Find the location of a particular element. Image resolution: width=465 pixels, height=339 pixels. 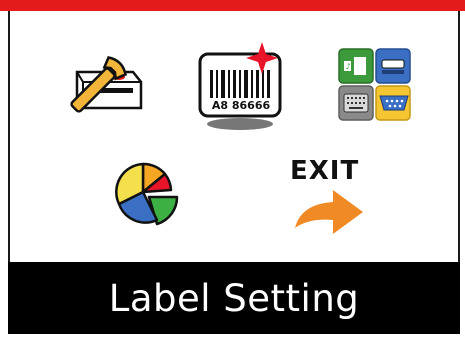

barcode-label-icon: A8 86666 is located at coordinates (240, 86).